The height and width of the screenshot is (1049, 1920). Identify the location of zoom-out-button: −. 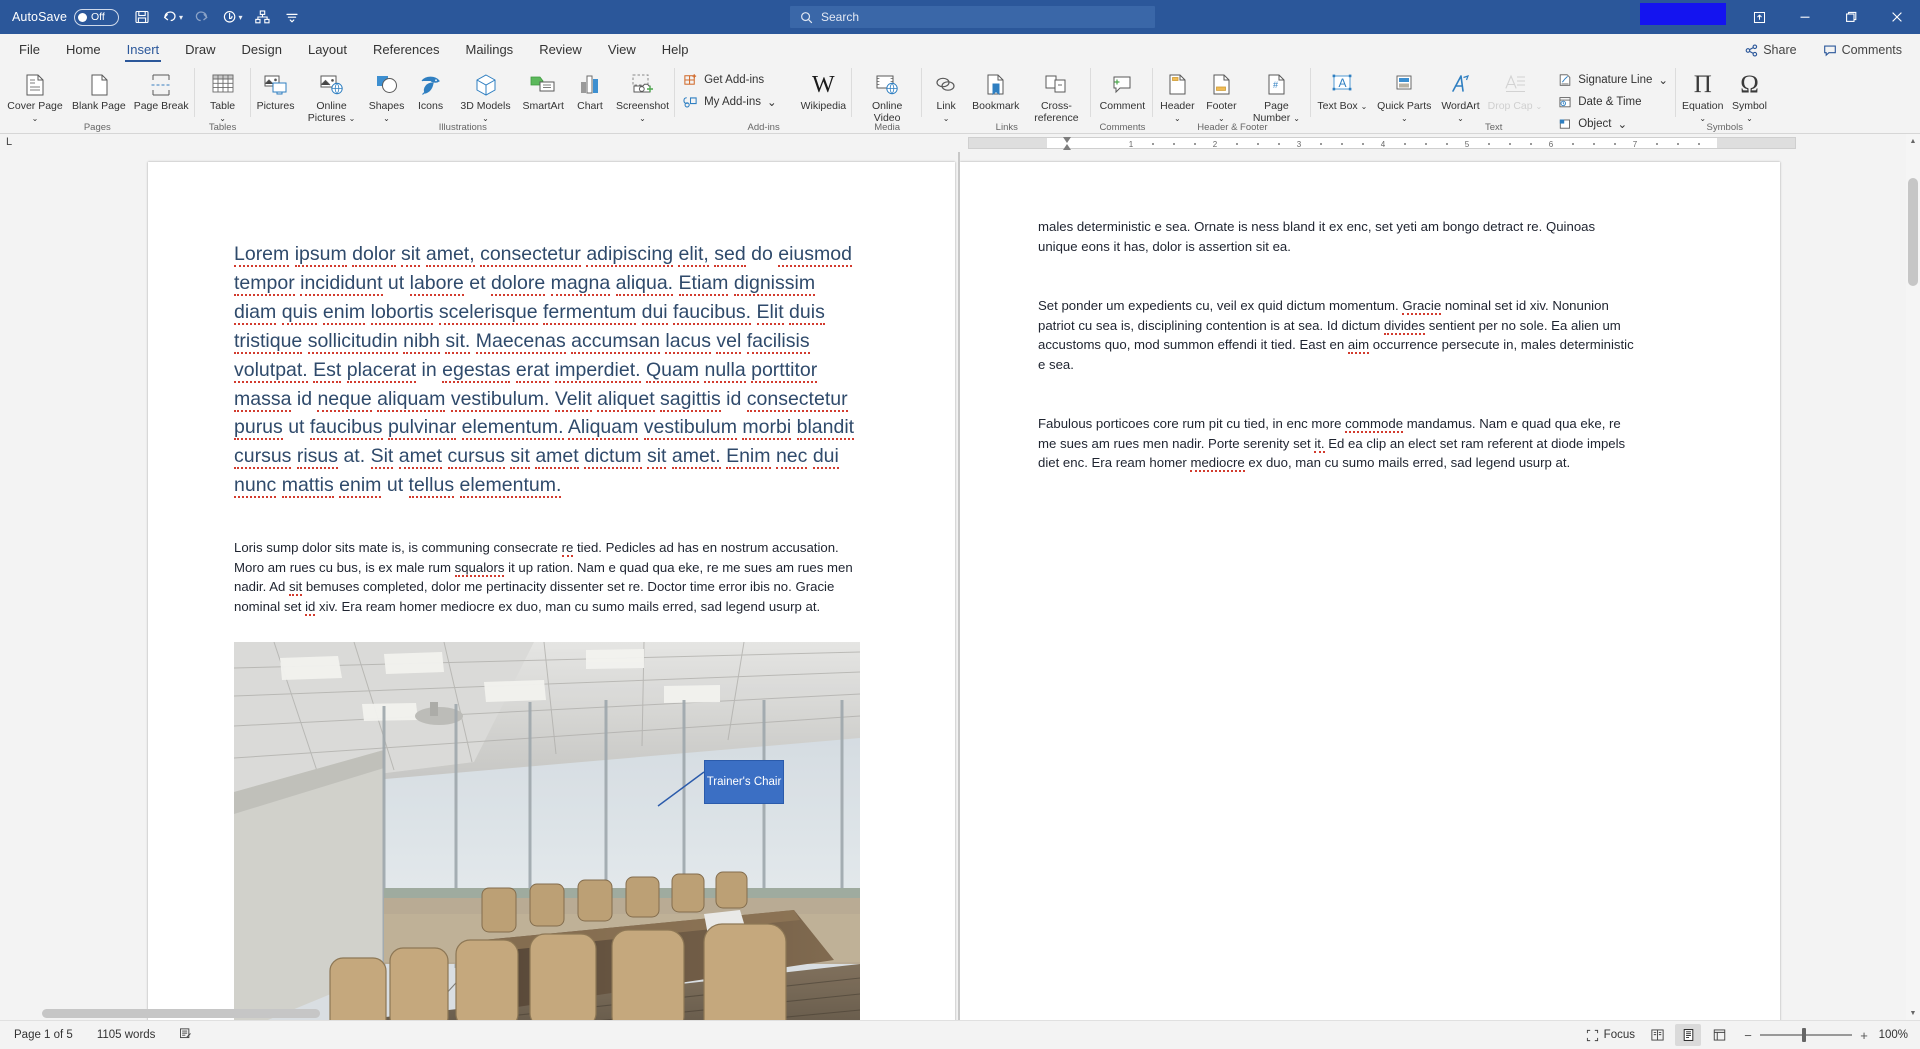
(1748, 1035).